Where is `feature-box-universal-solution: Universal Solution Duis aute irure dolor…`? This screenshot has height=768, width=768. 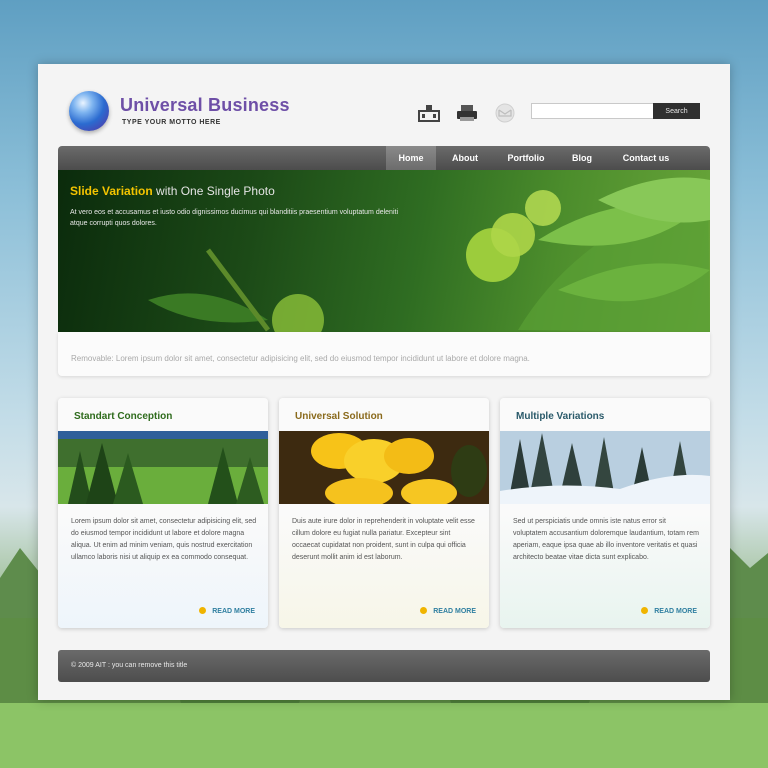 feature-box-universal-solution: Universal Solution Duis aute irure dolor… is located at coordinates (384, 513).